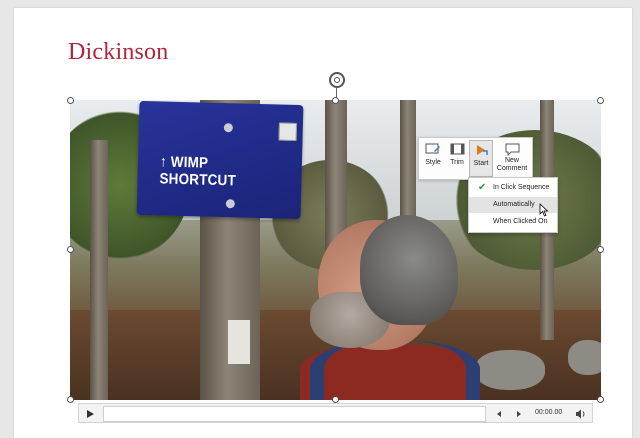 The width and height of the screenshot is (640, 438). What do you see at coordinates (99, 270) in the screenshot?
I see `tree-trunk` at bounding box center [99, 270].